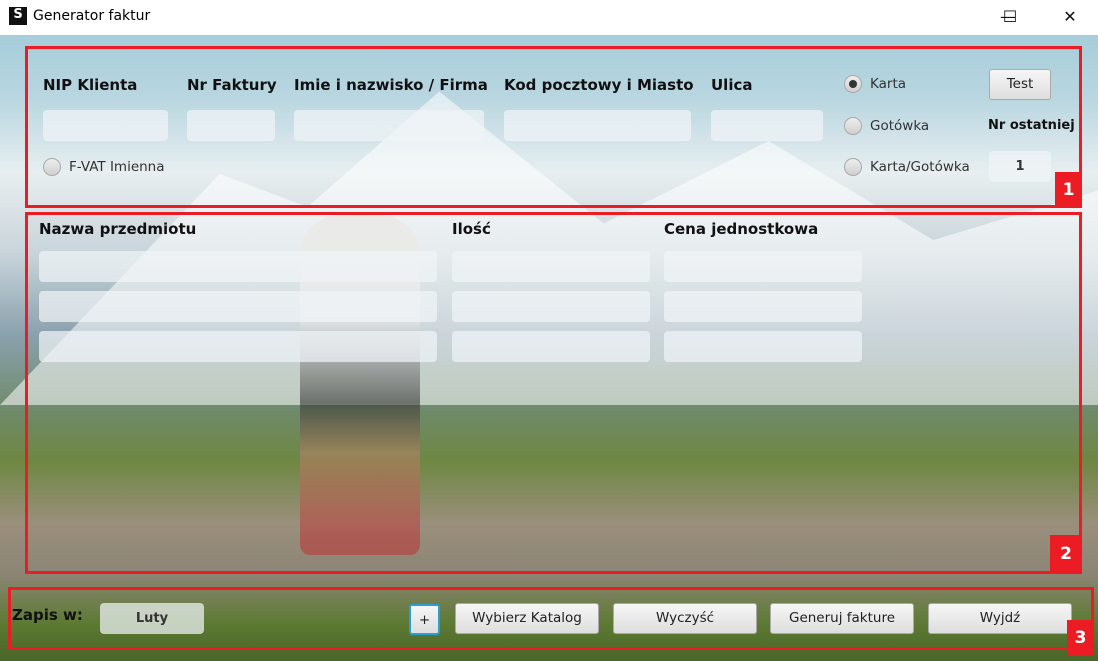 The height and width of the screenshot is (661, 1098). Describe the element at coordinates (1068, 190) in the screenshot. I see `annotation-label-1: 1` at that location.